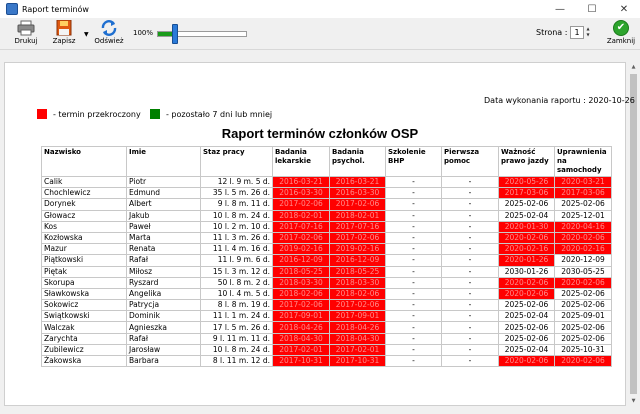 This screenshot has width=640, height=414. What do you see at coordinates (163, 161) in the screenshot?
I see `column-header: Imie` at bounding box center [163, 161].